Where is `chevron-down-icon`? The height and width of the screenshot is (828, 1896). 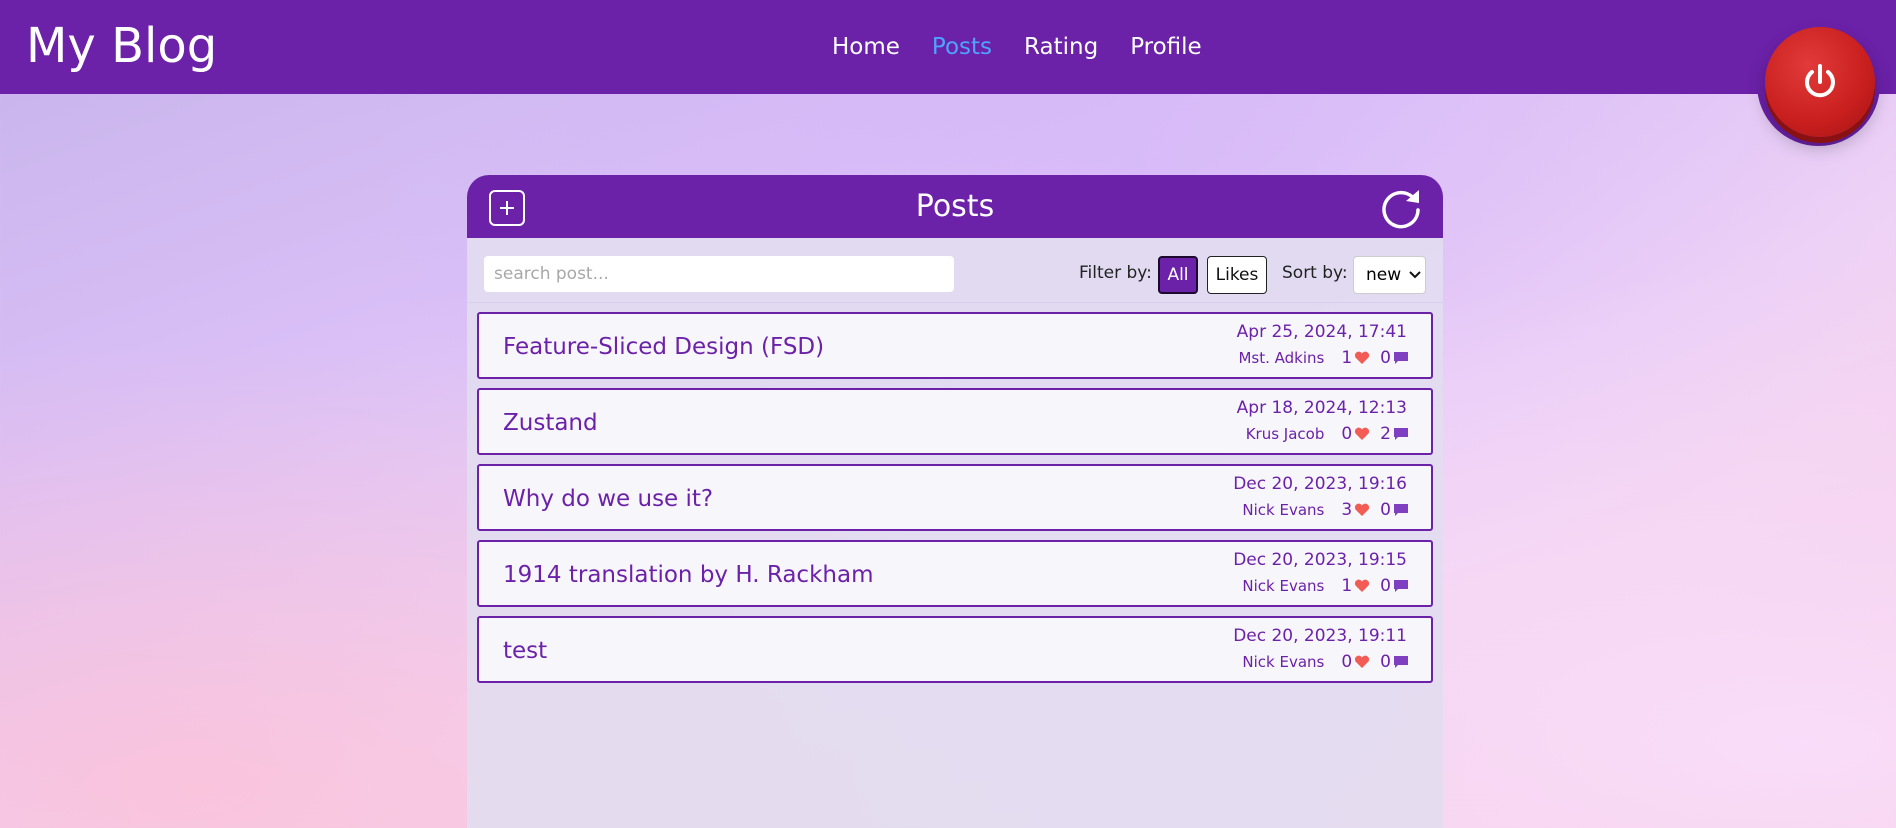 chevron-down-icon is located at coordinates (1415, 275).